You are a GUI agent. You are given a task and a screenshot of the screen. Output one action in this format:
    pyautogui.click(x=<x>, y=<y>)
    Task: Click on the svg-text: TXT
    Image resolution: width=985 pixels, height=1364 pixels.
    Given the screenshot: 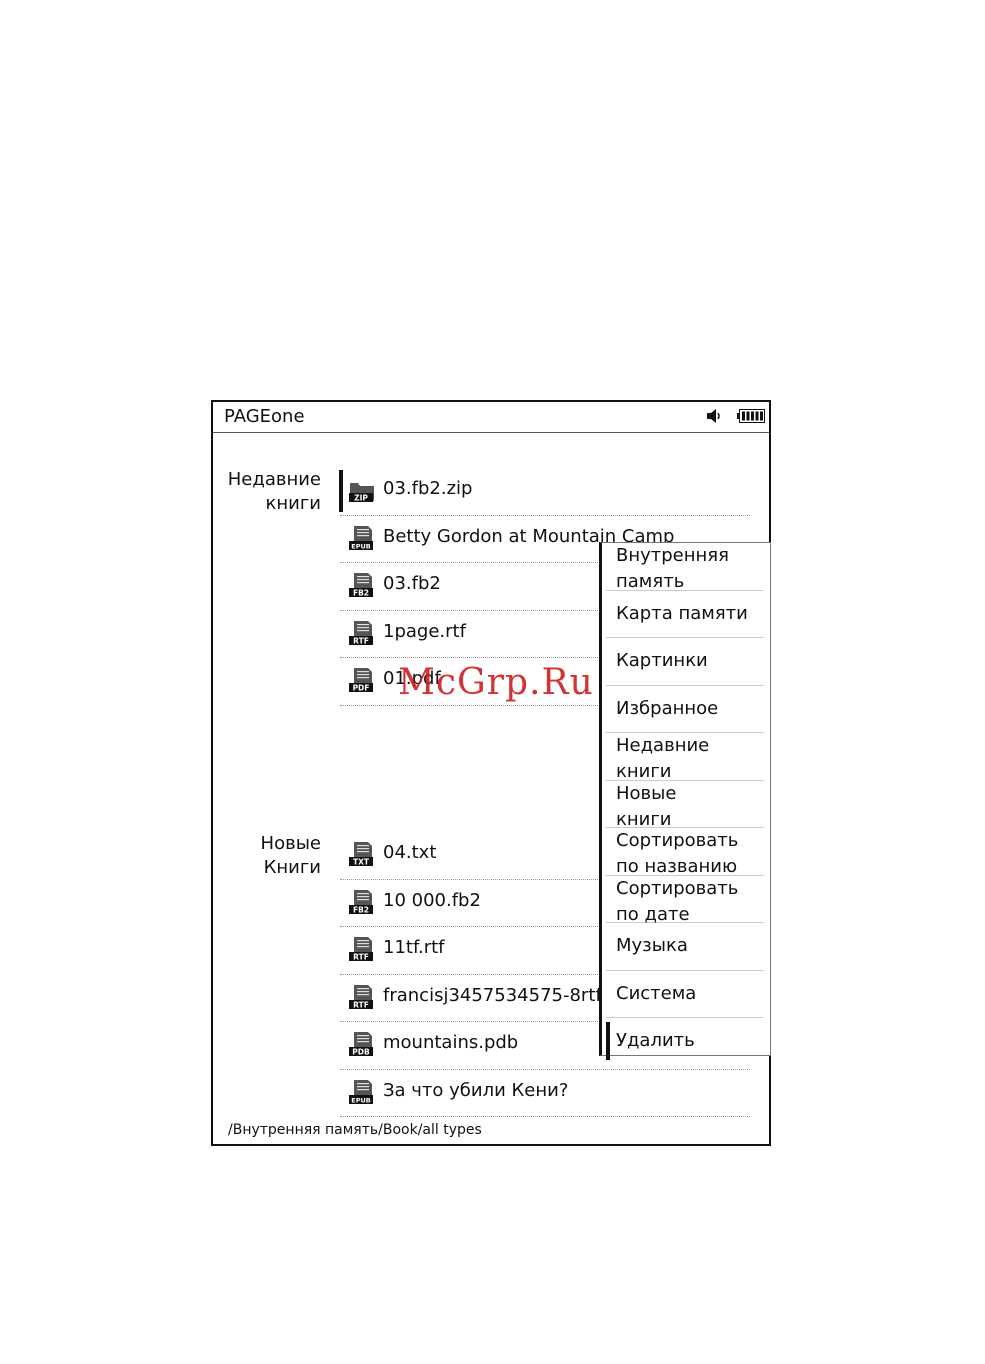 What is the action you would take?
    pyautogui.click(x=361, y=862)
    